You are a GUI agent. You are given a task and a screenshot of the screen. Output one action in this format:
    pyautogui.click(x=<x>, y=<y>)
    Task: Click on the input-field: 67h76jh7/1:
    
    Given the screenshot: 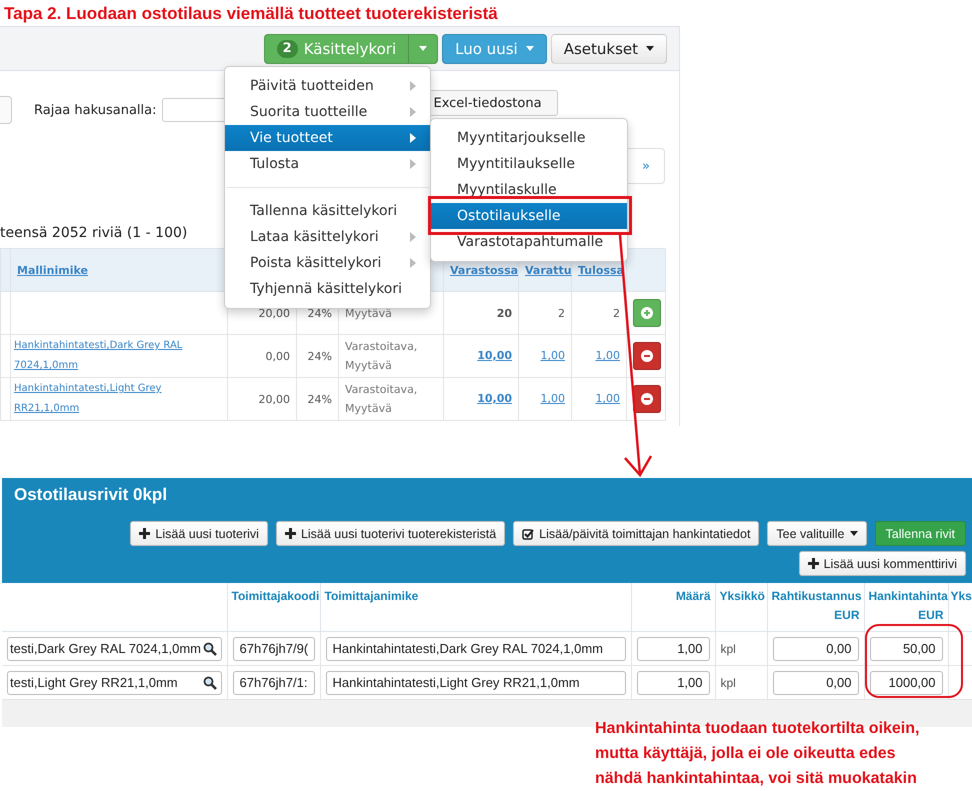 What is the action you would take?
    pyautogui.click(x=273, y=682)
    